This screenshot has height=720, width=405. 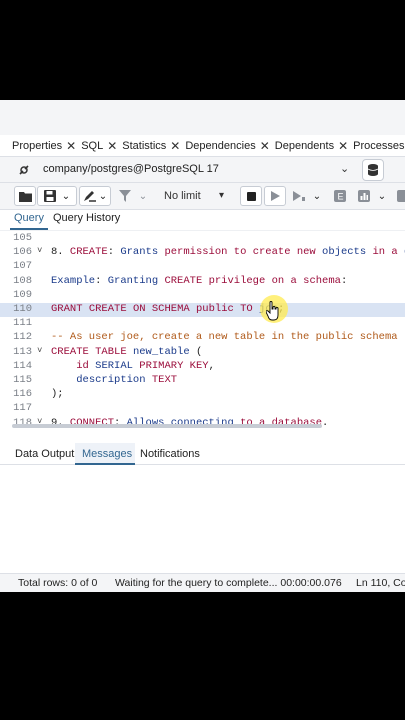 I want to click on more-tools-button, so click(x=400, y=196).